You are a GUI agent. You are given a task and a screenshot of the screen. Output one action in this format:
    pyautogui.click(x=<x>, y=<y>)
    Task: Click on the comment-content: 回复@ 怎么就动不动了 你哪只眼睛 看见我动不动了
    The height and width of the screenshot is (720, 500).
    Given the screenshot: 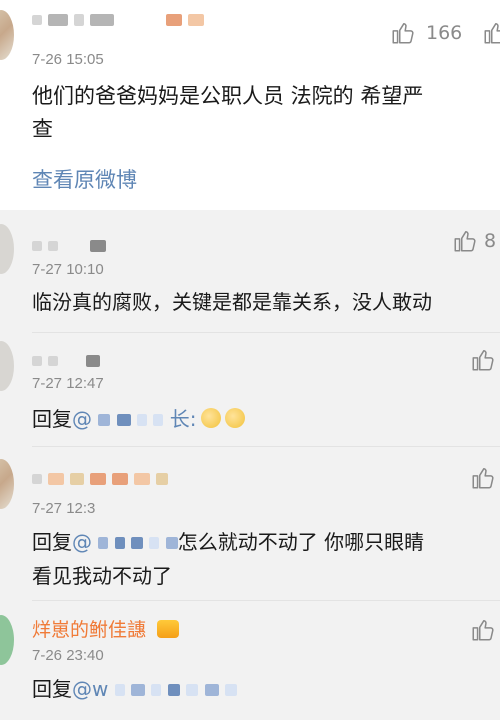 What is the action you would take?
    pyautogui.click(x=259, y=559)
    